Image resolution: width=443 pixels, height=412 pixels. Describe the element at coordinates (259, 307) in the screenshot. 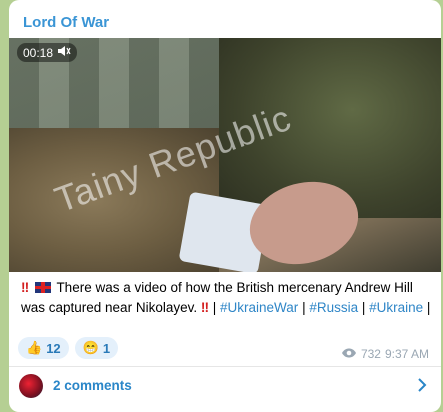

I see `hashtag-ukrainewar: #UkraineWar` at that location.